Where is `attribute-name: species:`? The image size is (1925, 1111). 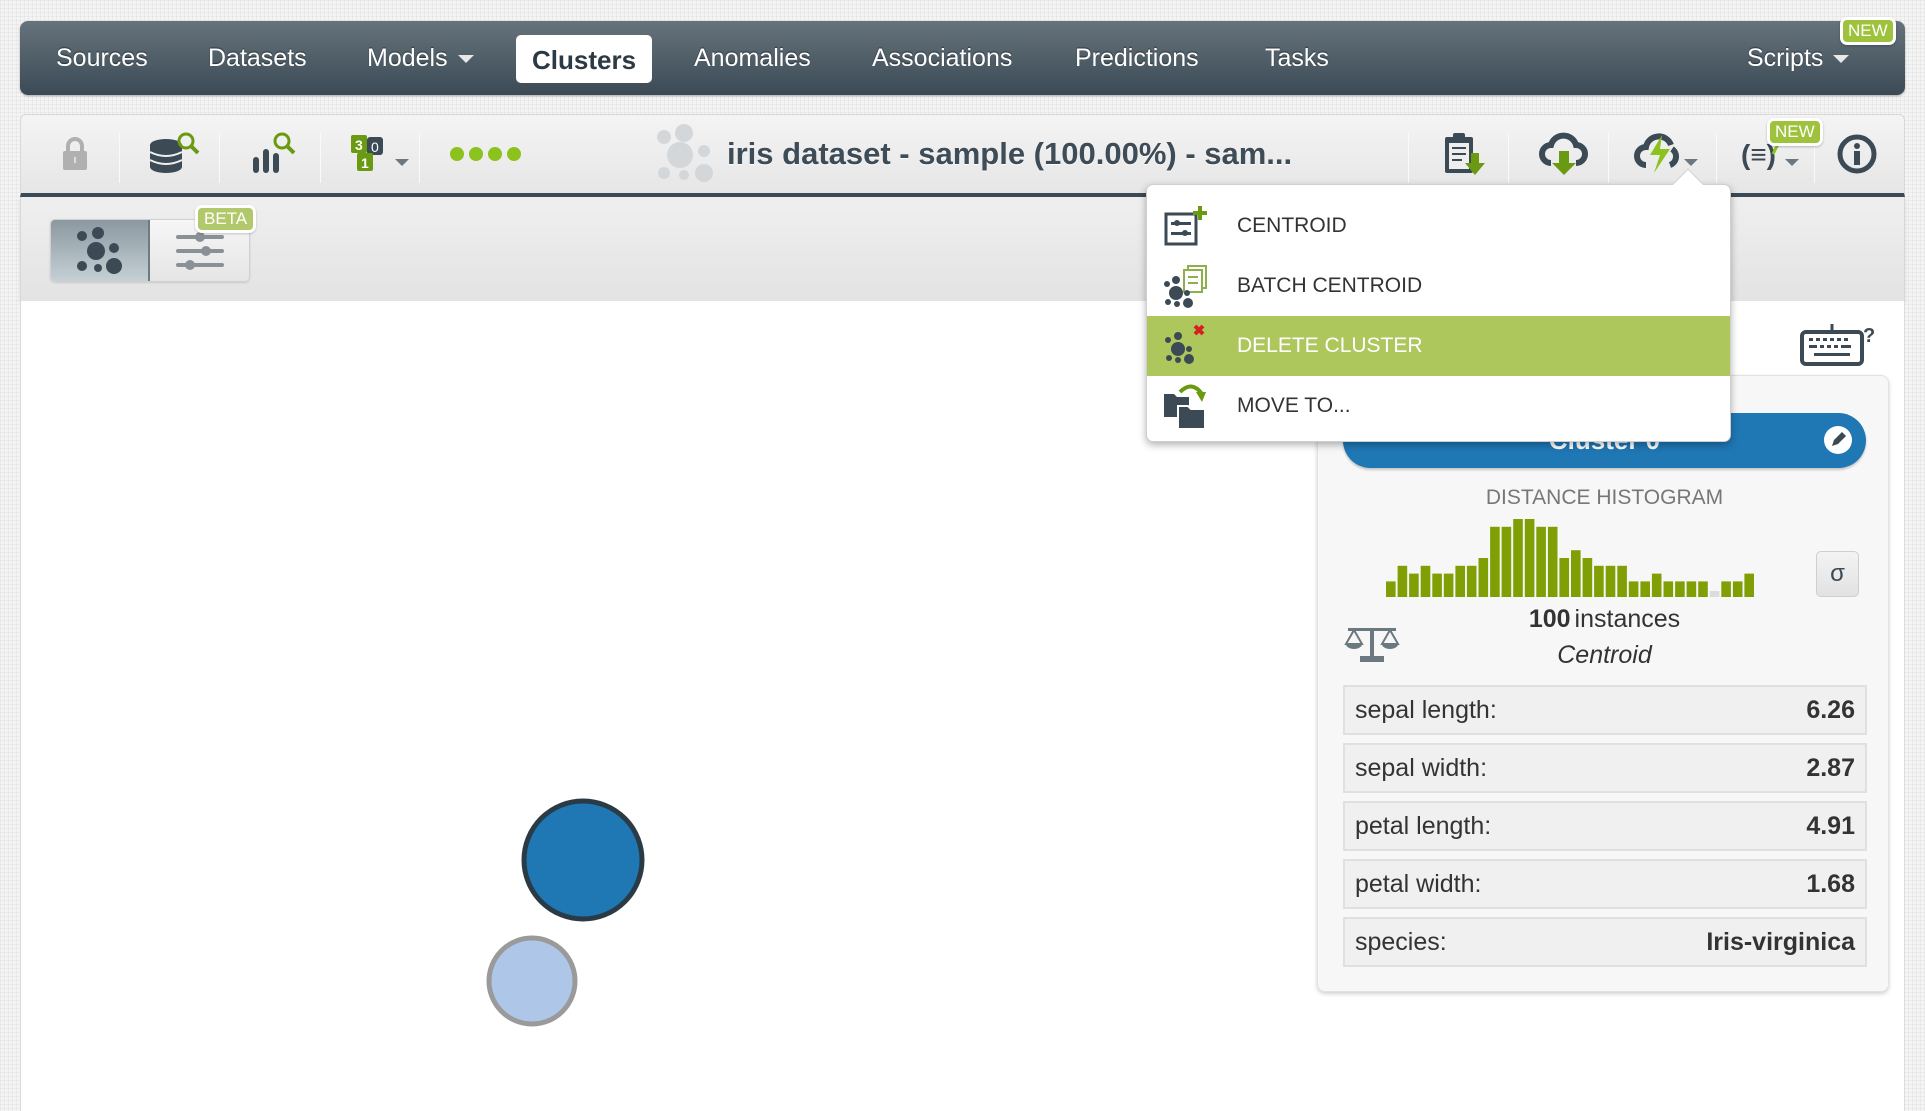
attribute-name: species: is located at coordinates (1401, 941).